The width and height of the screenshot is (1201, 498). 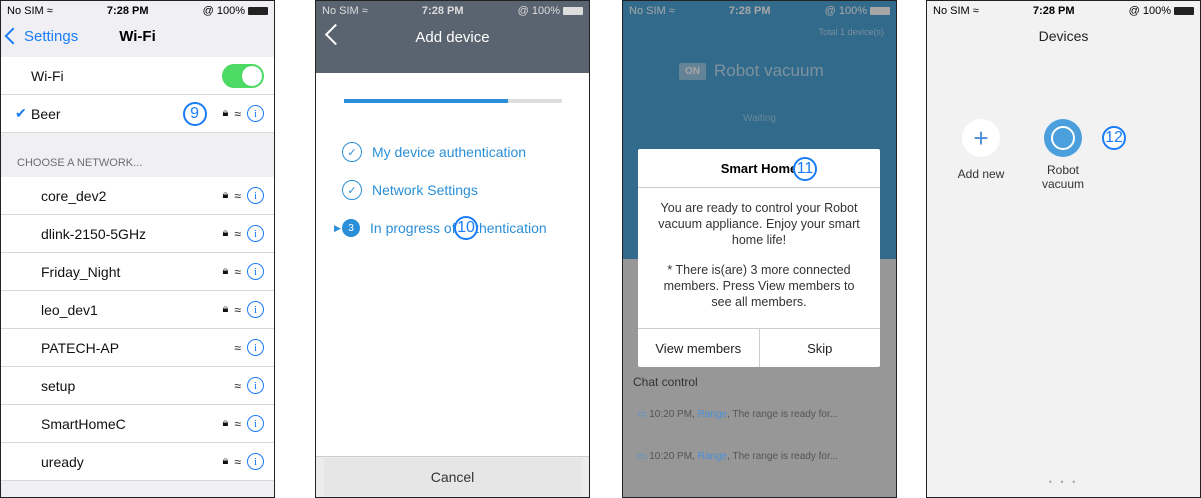 I want to click on battery-indicator: @ 100%, so click(x=235, y=11).